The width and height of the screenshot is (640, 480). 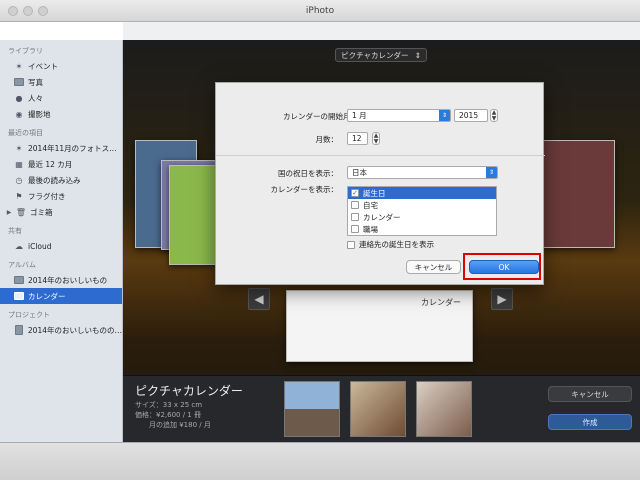 What do you see at coordinates (19, 180) in the screenshot?
I see `clock-icon: ◷` at bounding box center [19, 180].